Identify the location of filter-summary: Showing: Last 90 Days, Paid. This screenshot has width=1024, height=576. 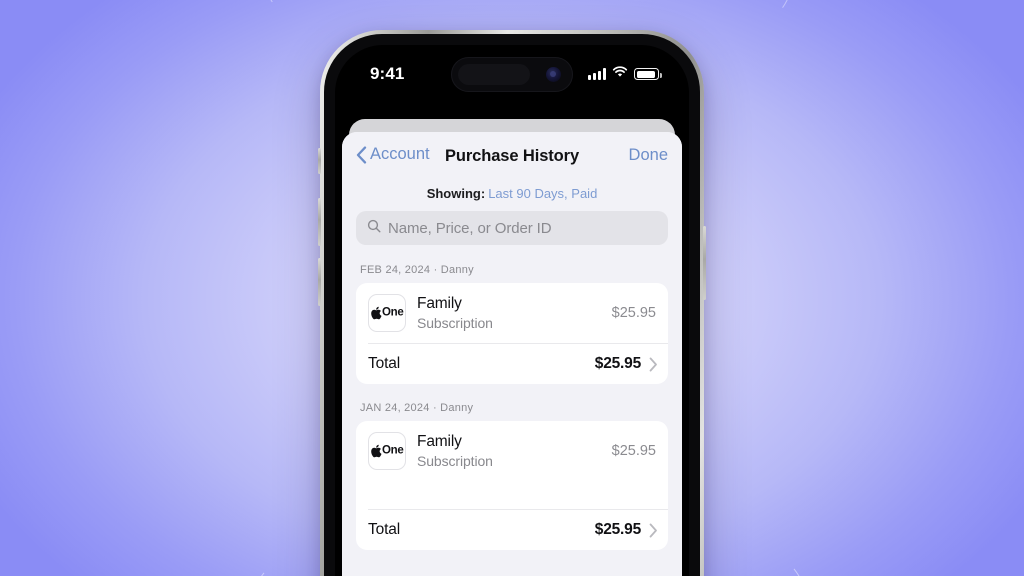
(512, 197).